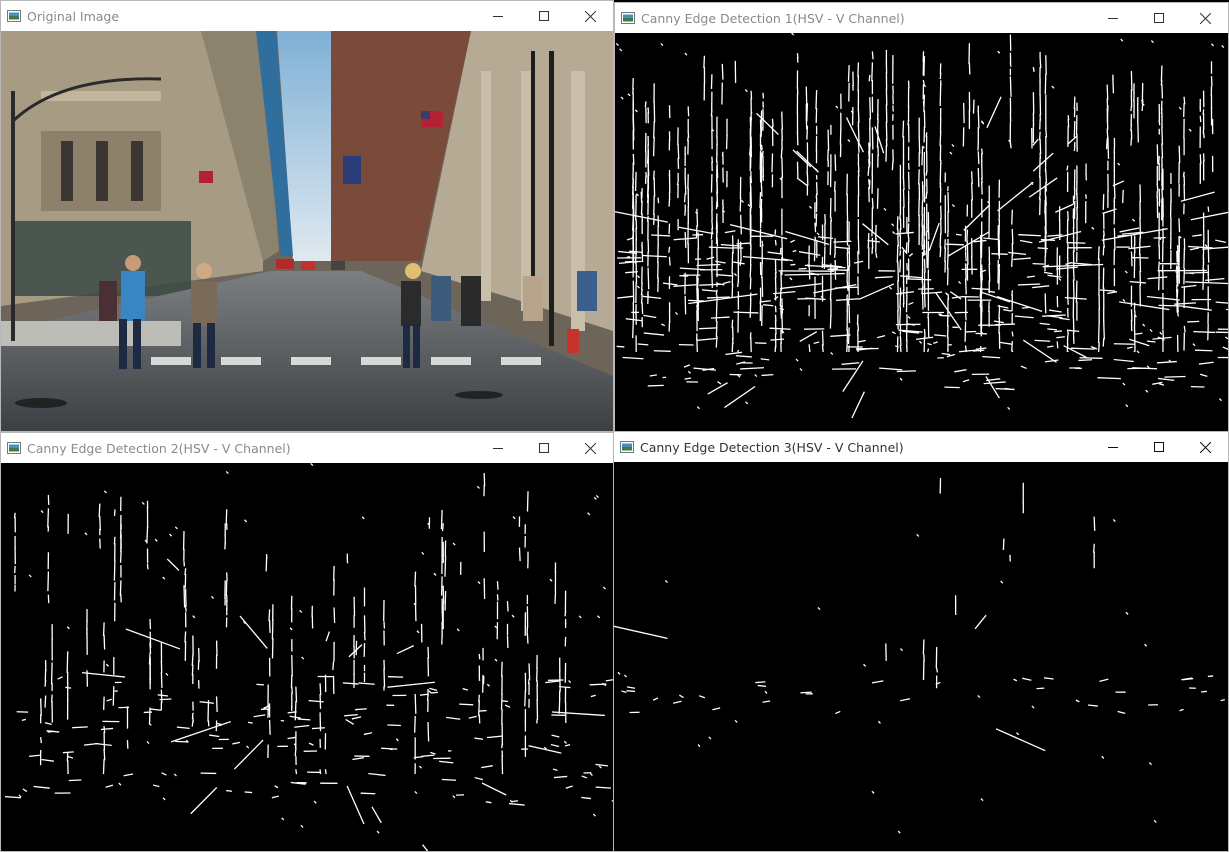 This screenshot has height=852, width=1229. I want to click on title-bar: Canny Edge Detection 3(HSV - V Channel), so click(921, 447).